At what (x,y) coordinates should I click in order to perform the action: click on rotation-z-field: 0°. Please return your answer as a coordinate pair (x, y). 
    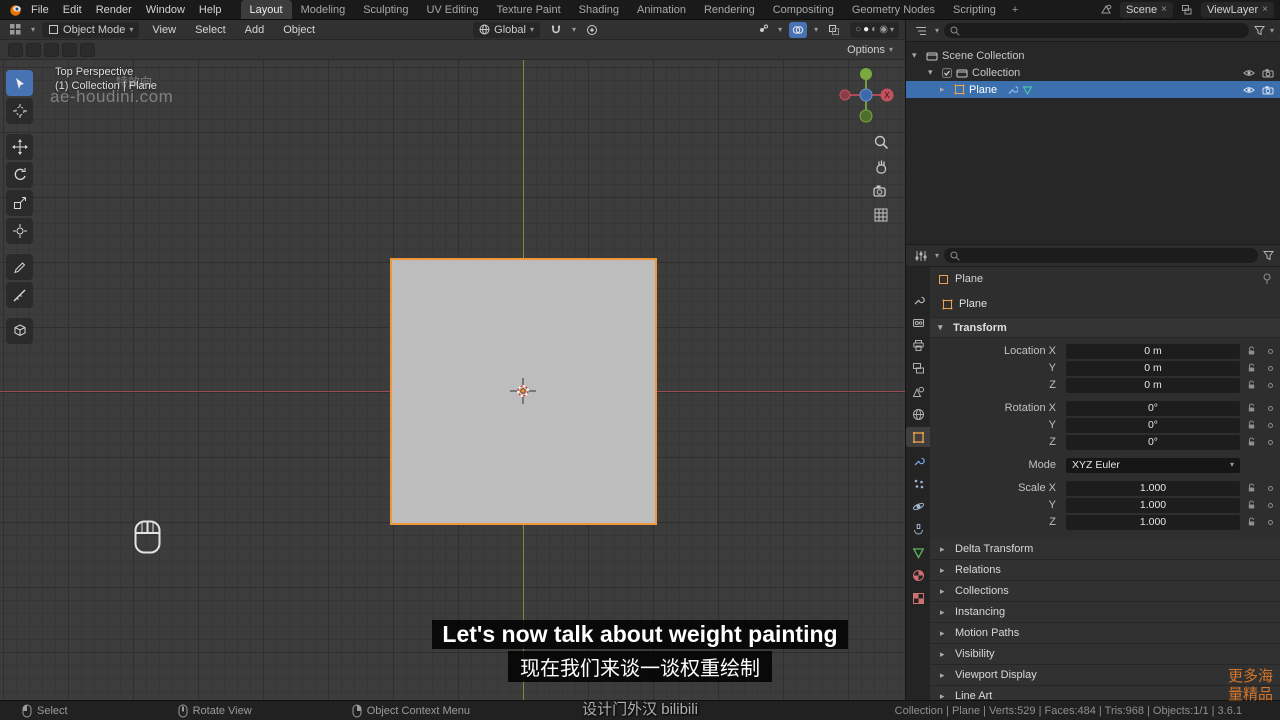
    Looking at the image, I should click on (1153, 442).